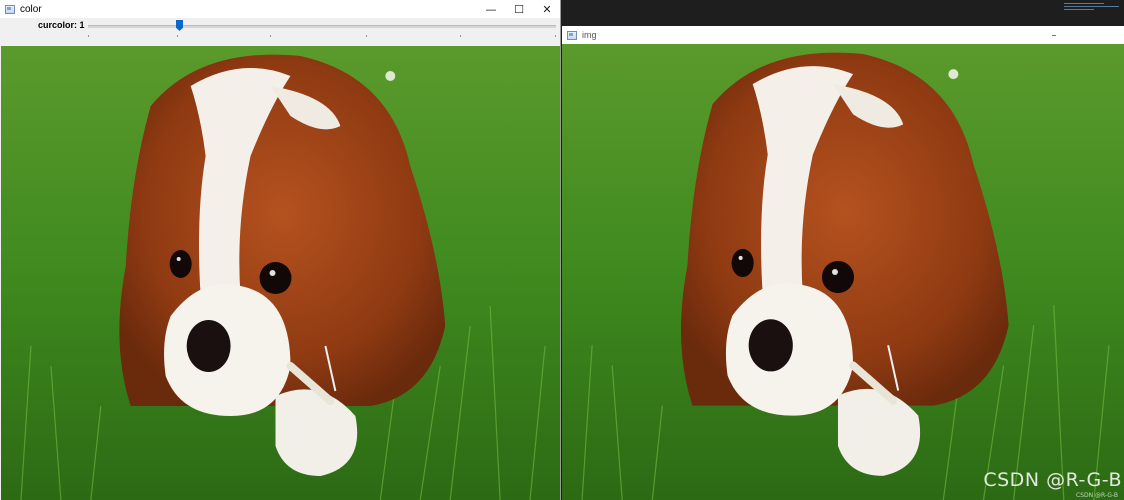 This screenshot has width=1124, height=500. Describe the element at coordinates (322, 26) in the screenshot. I see `trackbar-track` at that location.